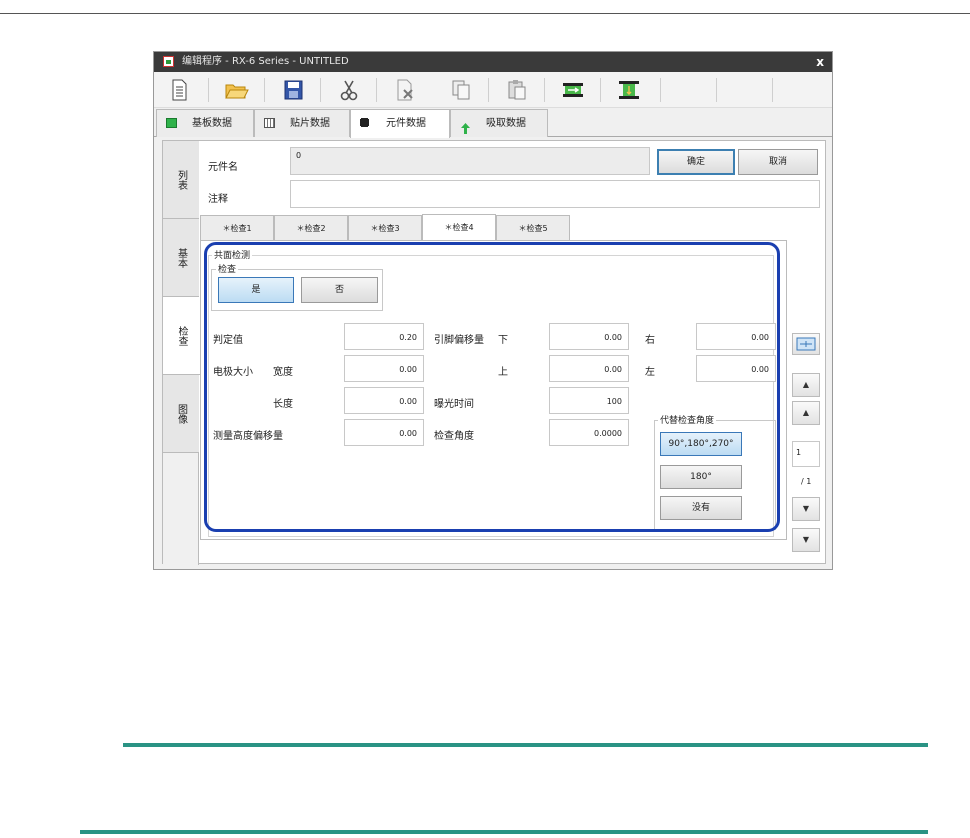  I want to click on grid-icon, so click(269, 123).